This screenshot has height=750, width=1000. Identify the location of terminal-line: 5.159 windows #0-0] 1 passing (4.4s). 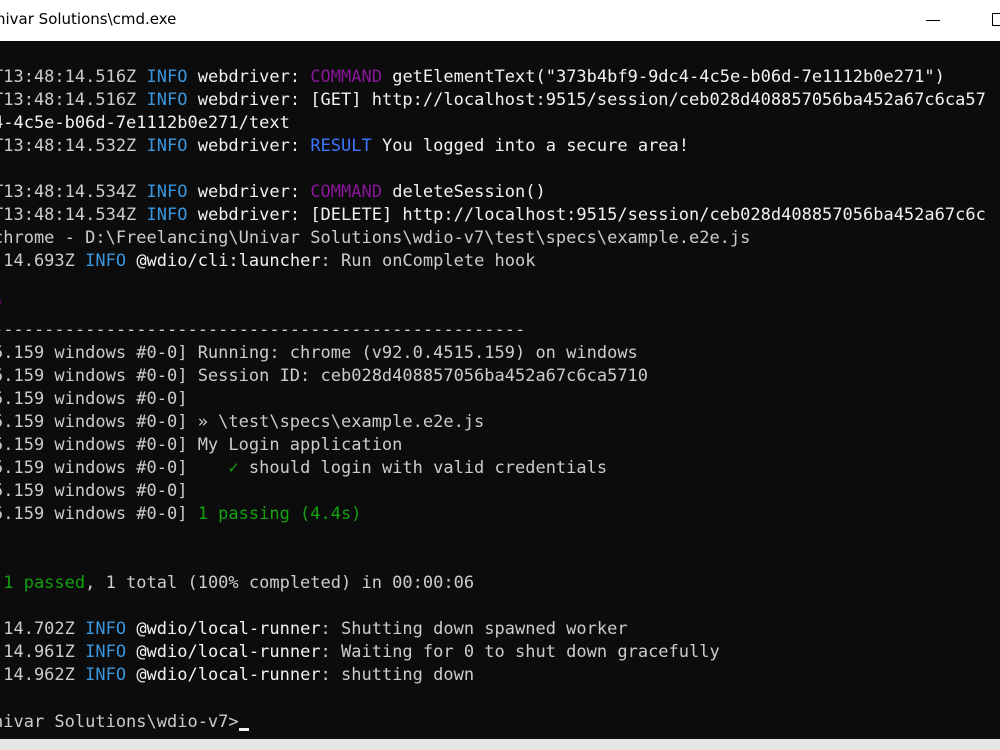
(180, 514).